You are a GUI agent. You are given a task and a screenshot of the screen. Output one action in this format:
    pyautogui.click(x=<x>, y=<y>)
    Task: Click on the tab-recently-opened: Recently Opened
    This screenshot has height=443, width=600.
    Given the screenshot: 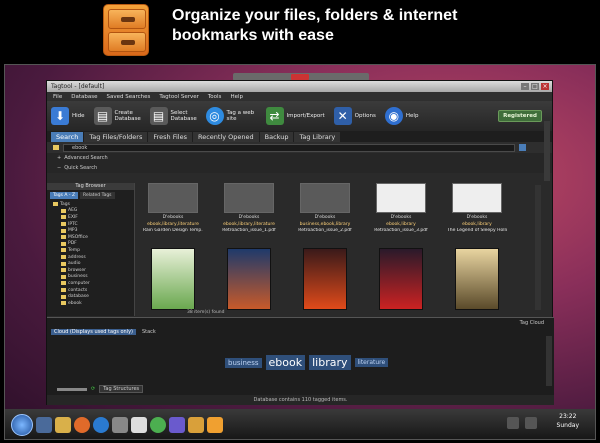 What is the action you would take?
    pyautogui.click(x=225, y=137)
    